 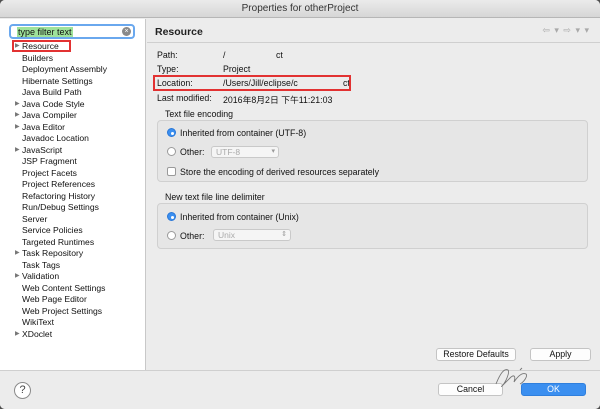 I want to click on tree-item: Hibernate Settings, so click(x=73, y=82).